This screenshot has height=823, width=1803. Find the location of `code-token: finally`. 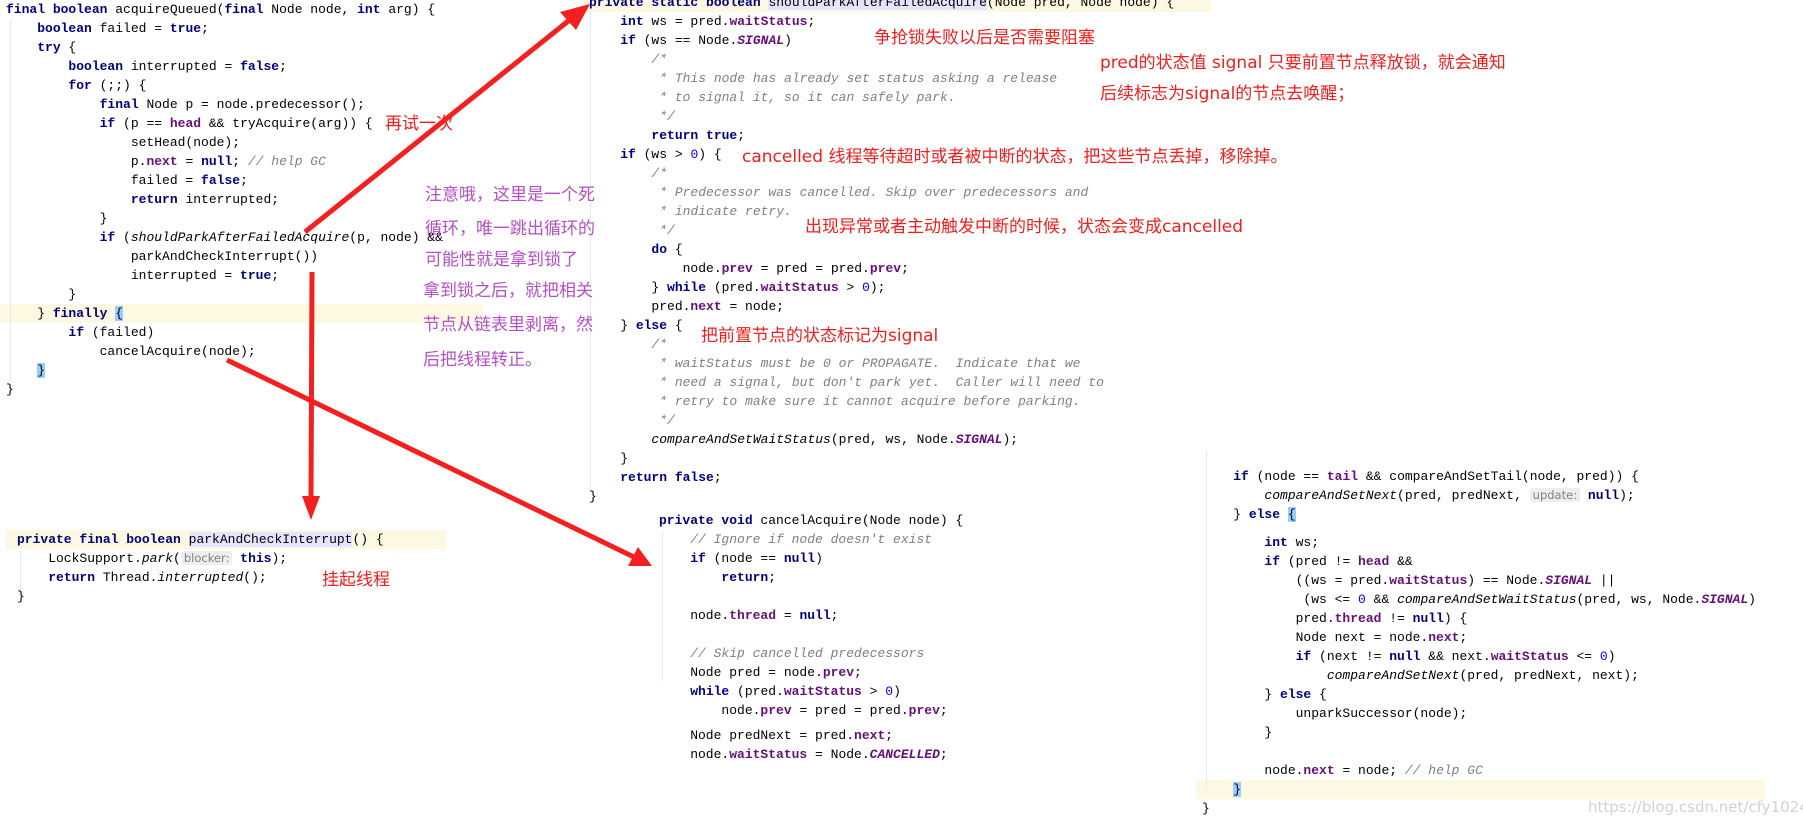

code-token: finally is located at coordinates (80, 313).